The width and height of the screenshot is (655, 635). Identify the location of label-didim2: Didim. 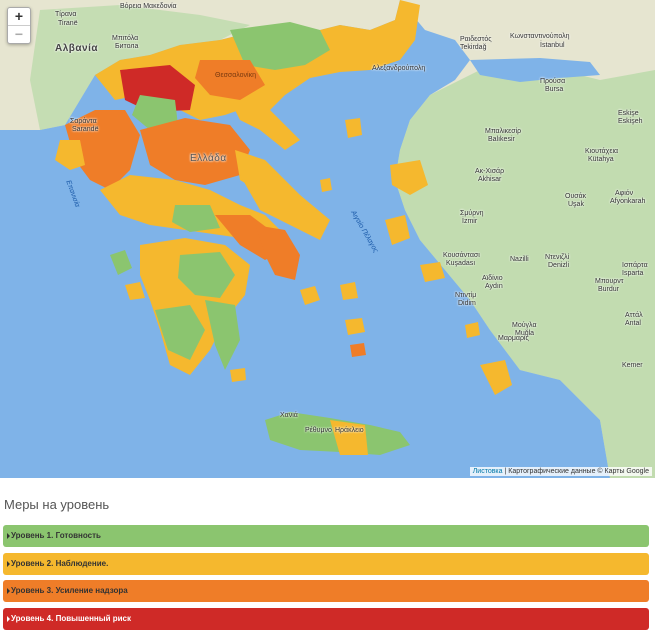
(467, 303).